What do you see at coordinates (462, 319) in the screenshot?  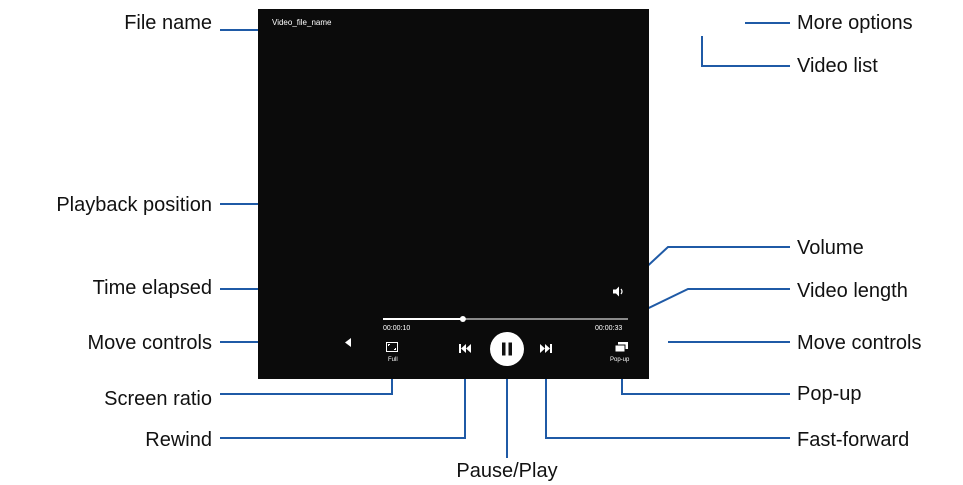 I see `playback-position-thumb` at bounding box center [462, 319].